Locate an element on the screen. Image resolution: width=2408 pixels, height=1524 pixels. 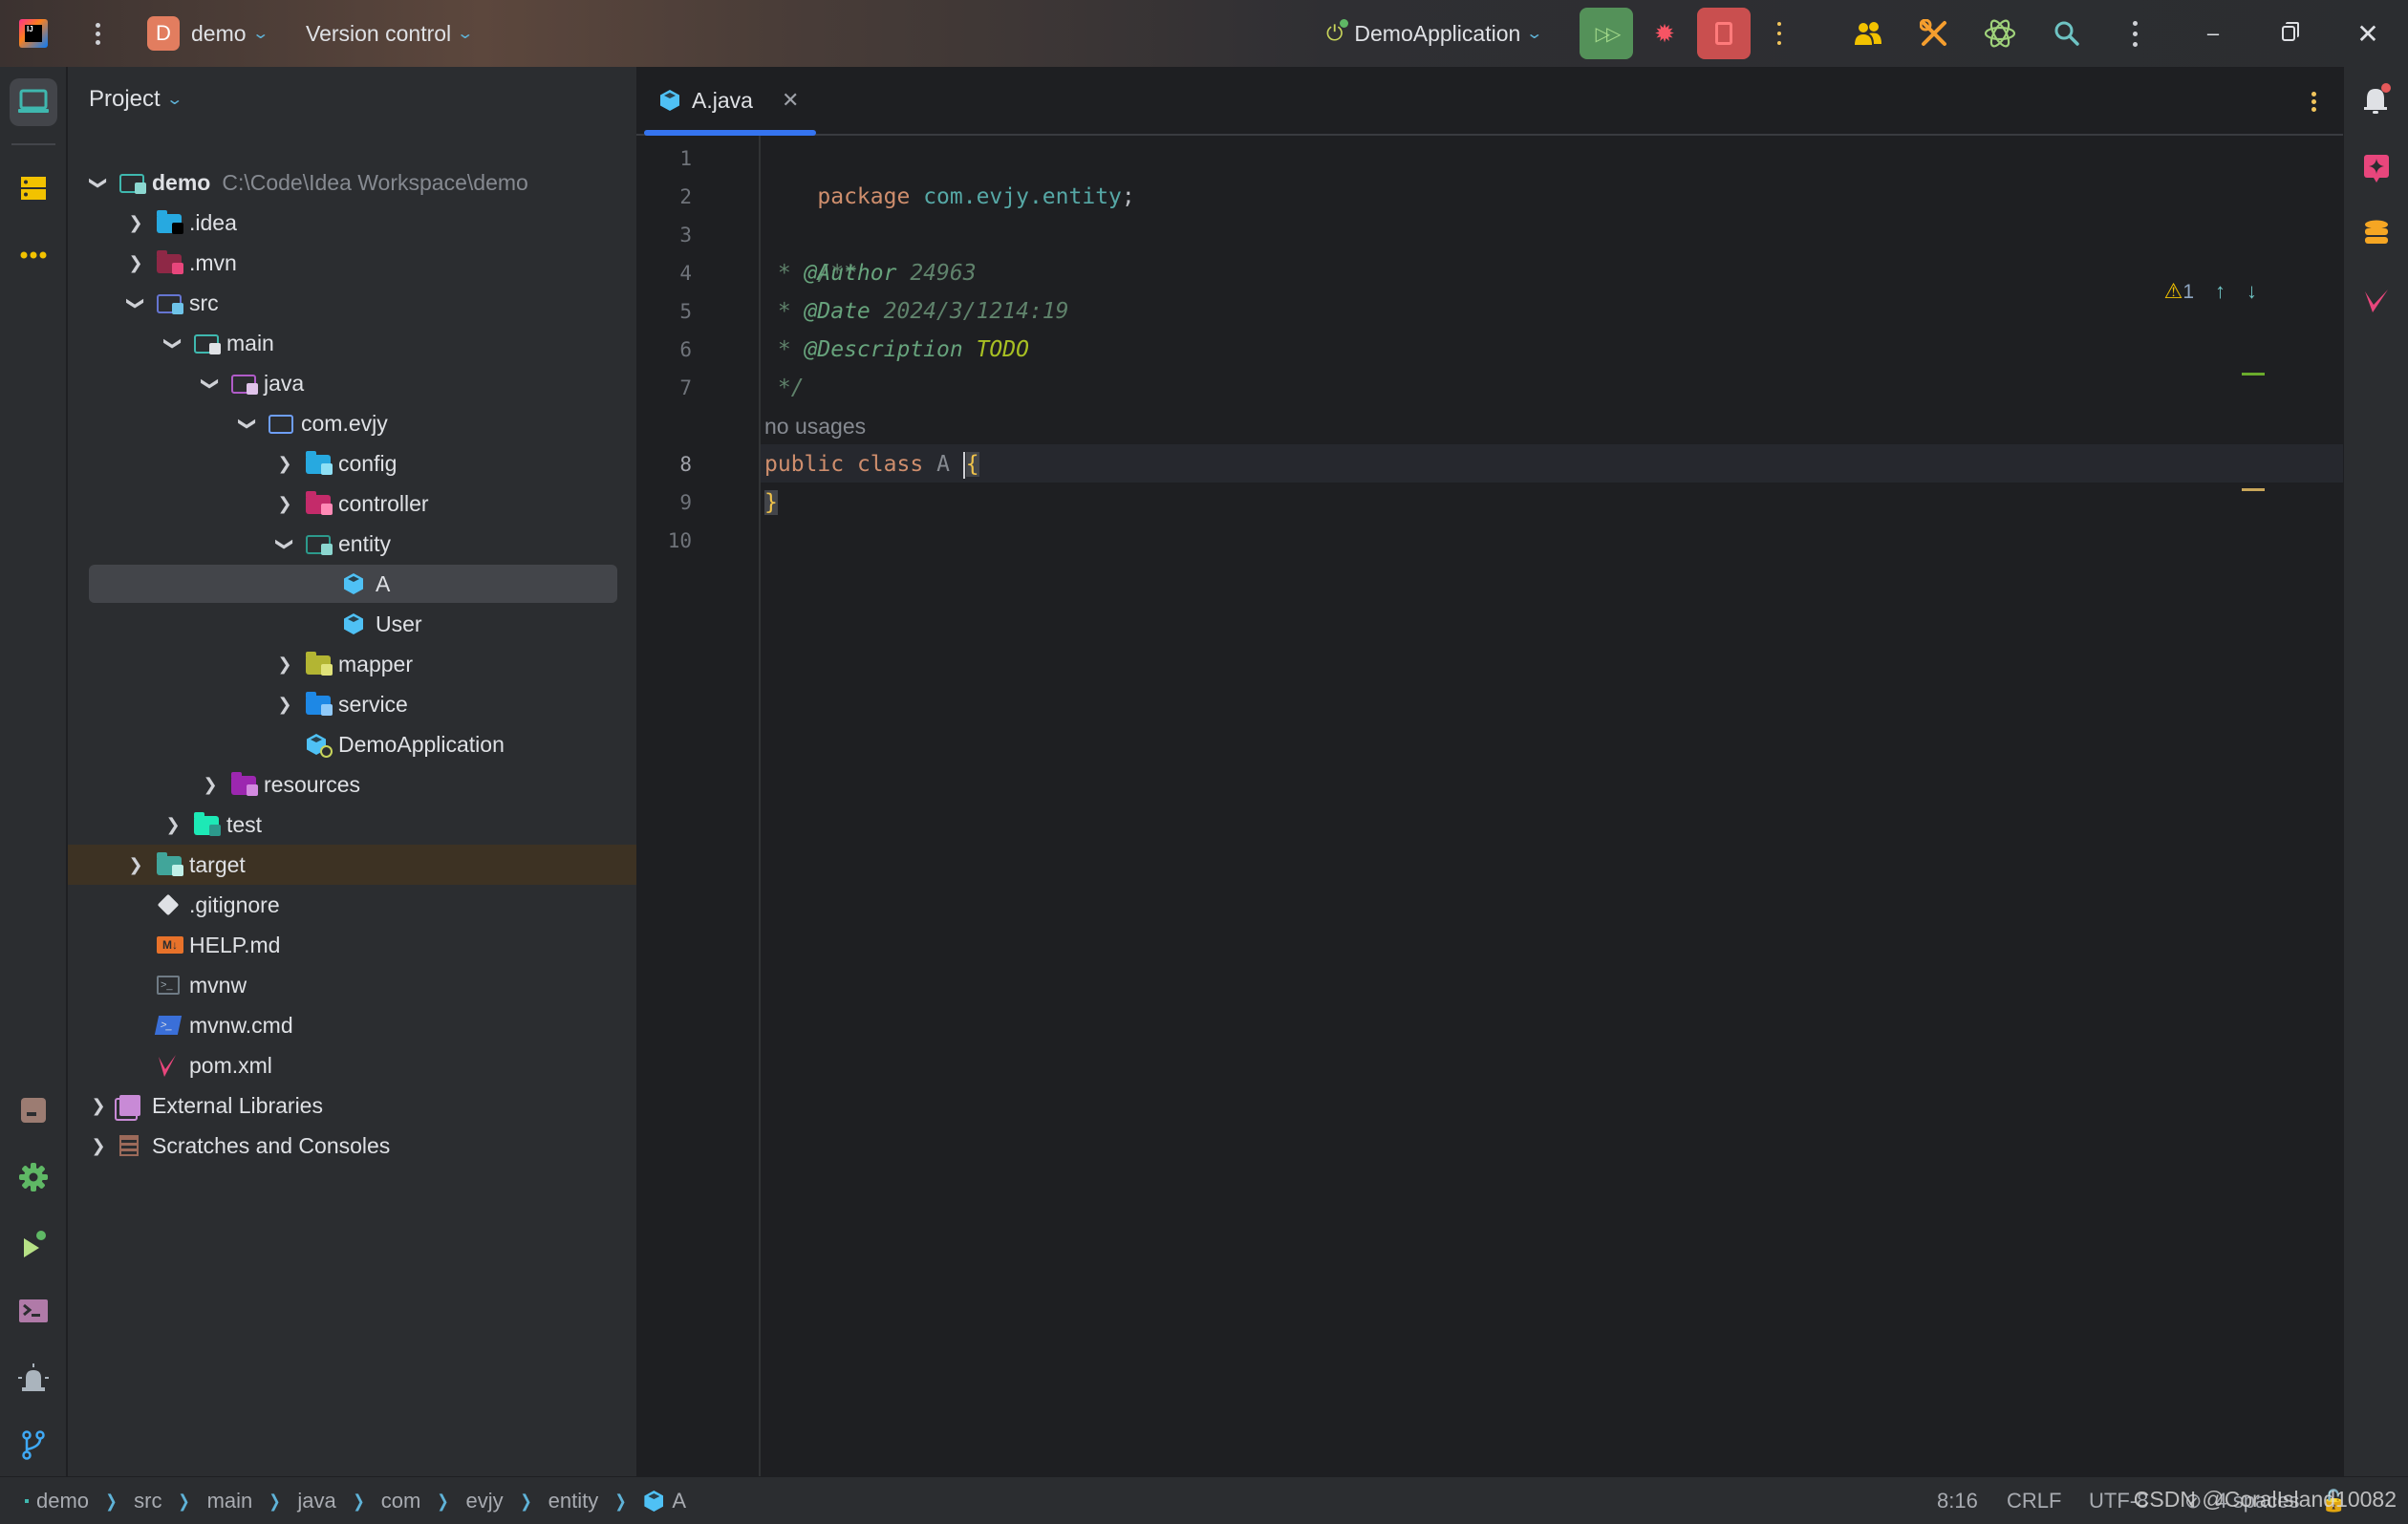
minimize-button: – is located at coordinates (2213, 33).